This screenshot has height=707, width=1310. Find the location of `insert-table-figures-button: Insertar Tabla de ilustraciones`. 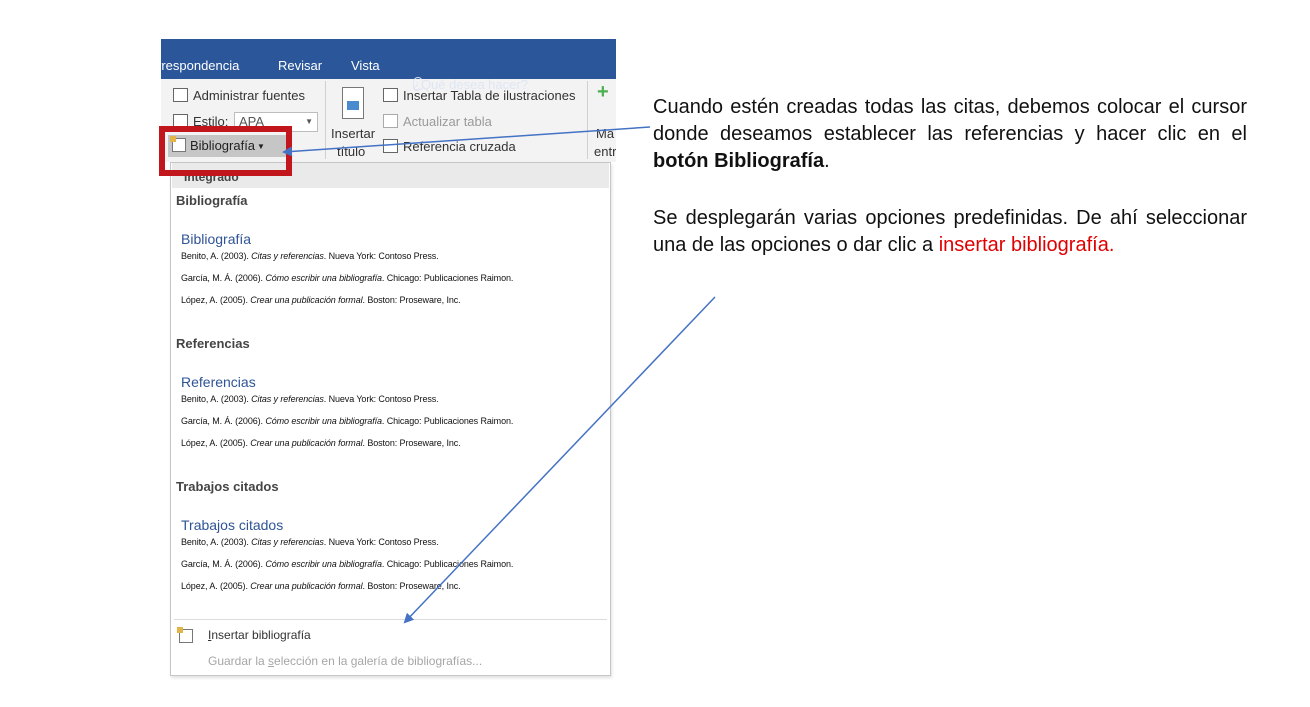

insert-table-figures-button: Insertar Tabla de ilustraciones is located at coordinates (479, 95).